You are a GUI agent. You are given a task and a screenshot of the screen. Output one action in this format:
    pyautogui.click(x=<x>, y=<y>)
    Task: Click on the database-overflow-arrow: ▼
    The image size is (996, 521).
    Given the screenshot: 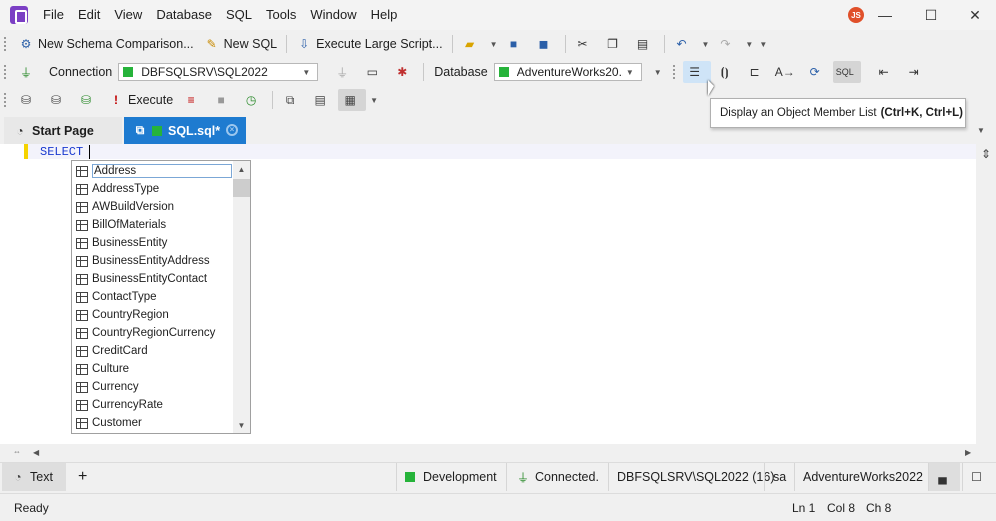 What is the action you would take?
    pyautogui.click(x=658, y=72)
    